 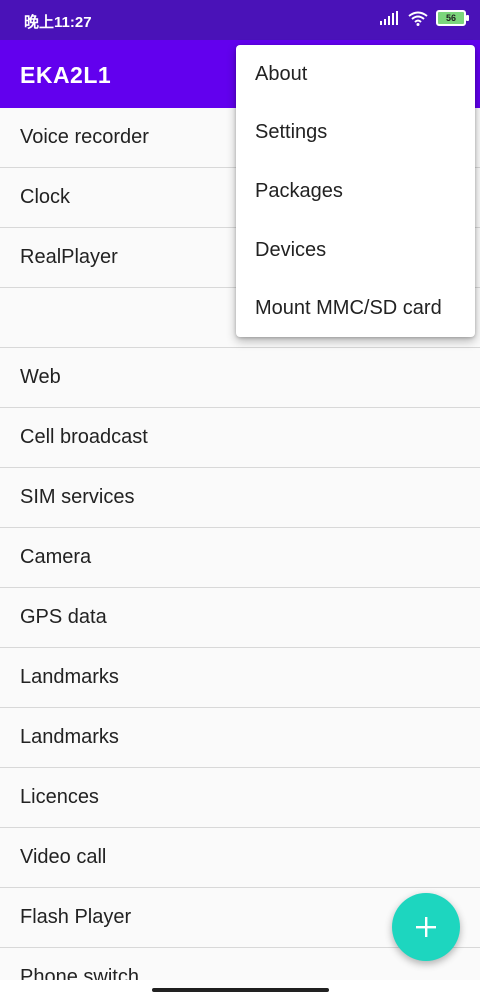 I want to click on menu-item-settings: Settings, so click(x=355, y=133).